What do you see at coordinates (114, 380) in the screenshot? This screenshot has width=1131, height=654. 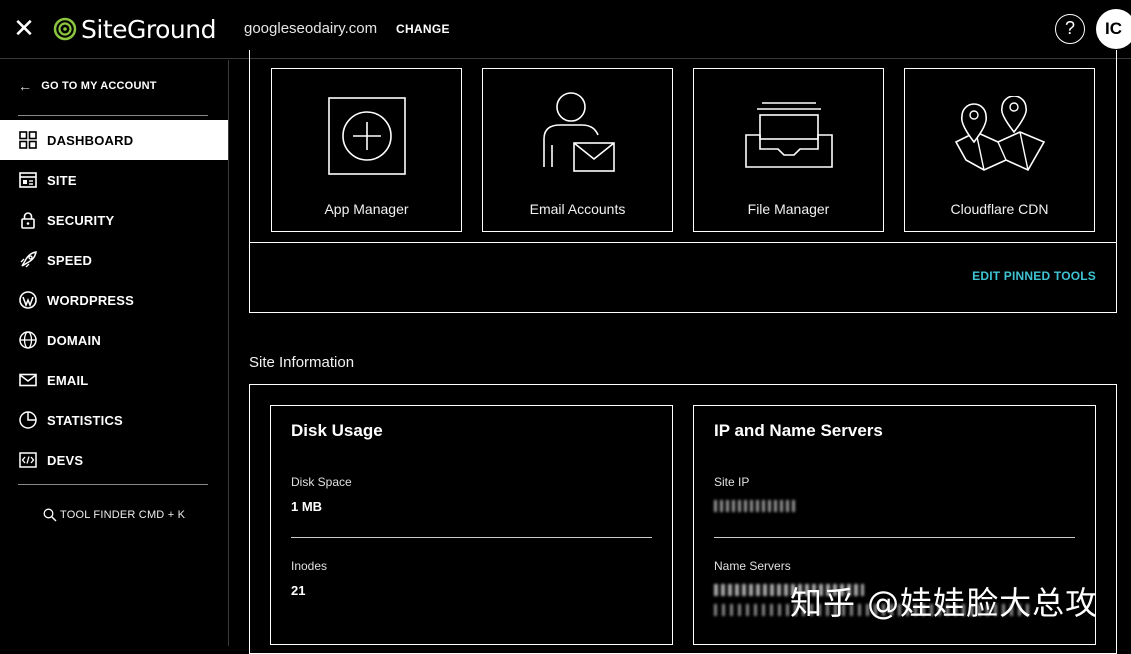 I see `sidebar-item-email: EMAIL` at bounding box center [114, 380].